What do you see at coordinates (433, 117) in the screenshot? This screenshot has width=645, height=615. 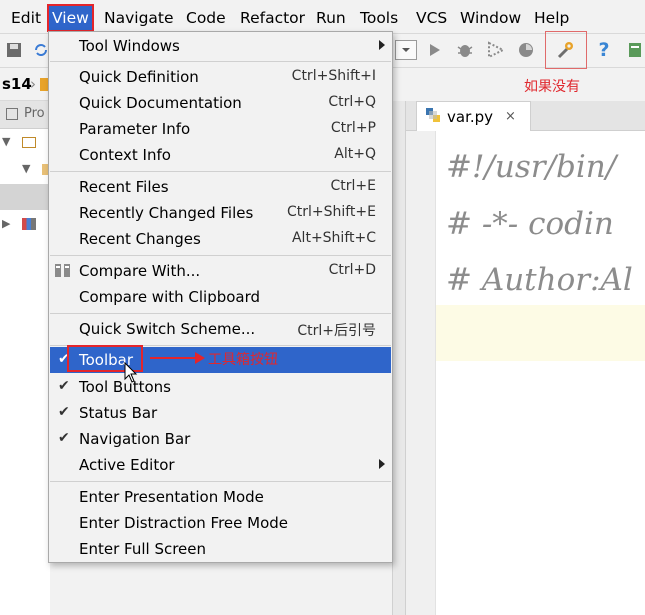 I see `python-file-icon` at bounding box center [433, 117].